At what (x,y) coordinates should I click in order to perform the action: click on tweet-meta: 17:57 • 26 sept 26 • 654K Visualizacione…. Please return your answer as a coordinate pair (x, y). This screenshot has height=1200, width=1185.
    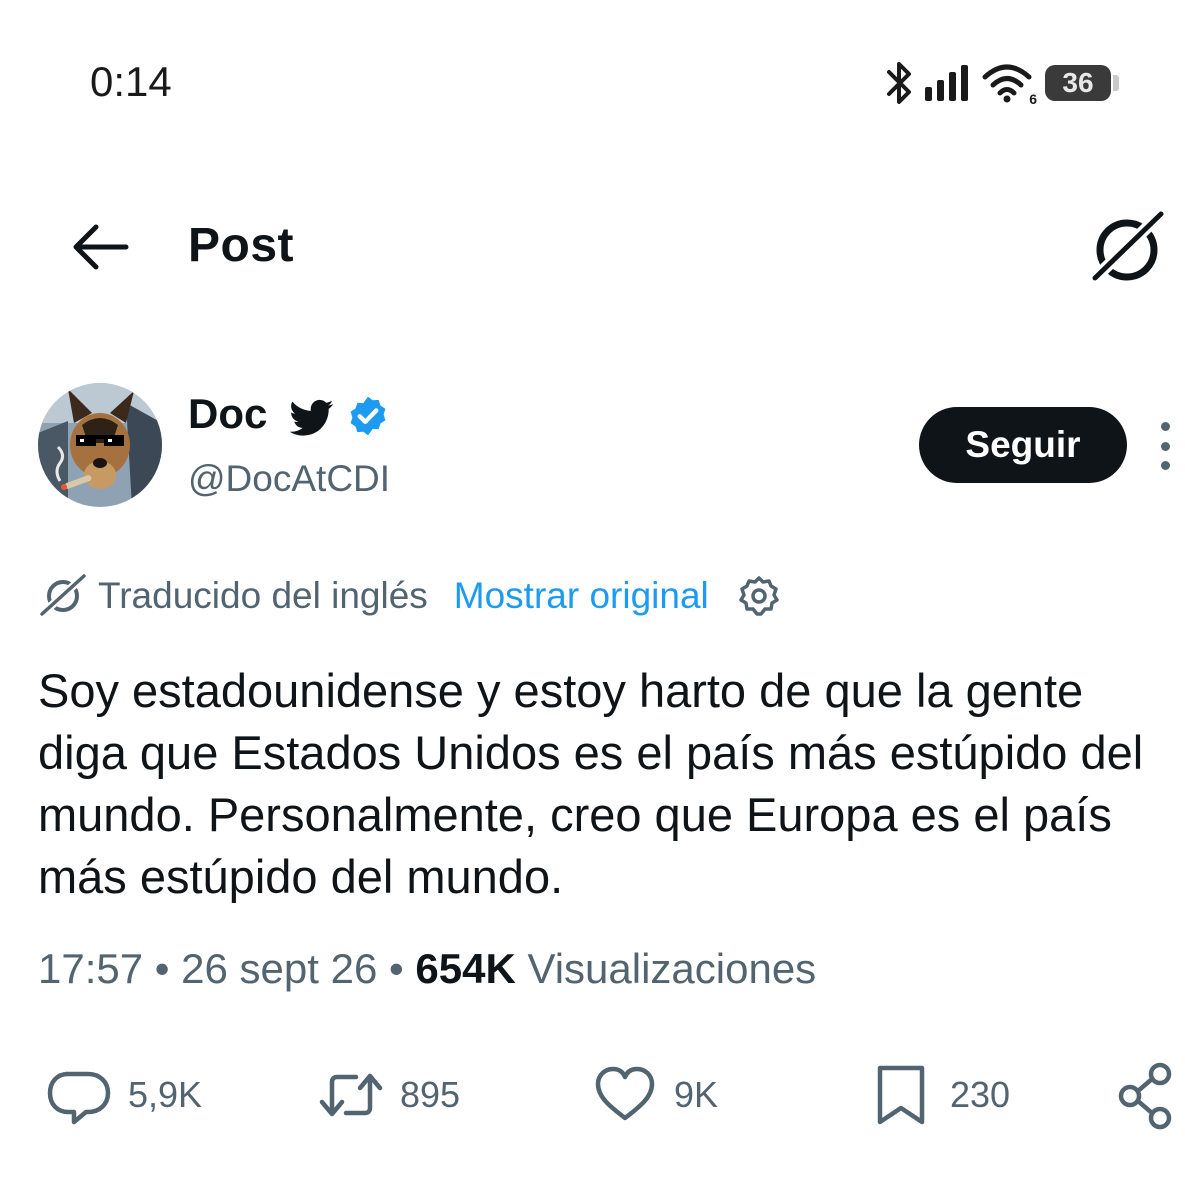
    Looking at the image, I should click on (427, 969).